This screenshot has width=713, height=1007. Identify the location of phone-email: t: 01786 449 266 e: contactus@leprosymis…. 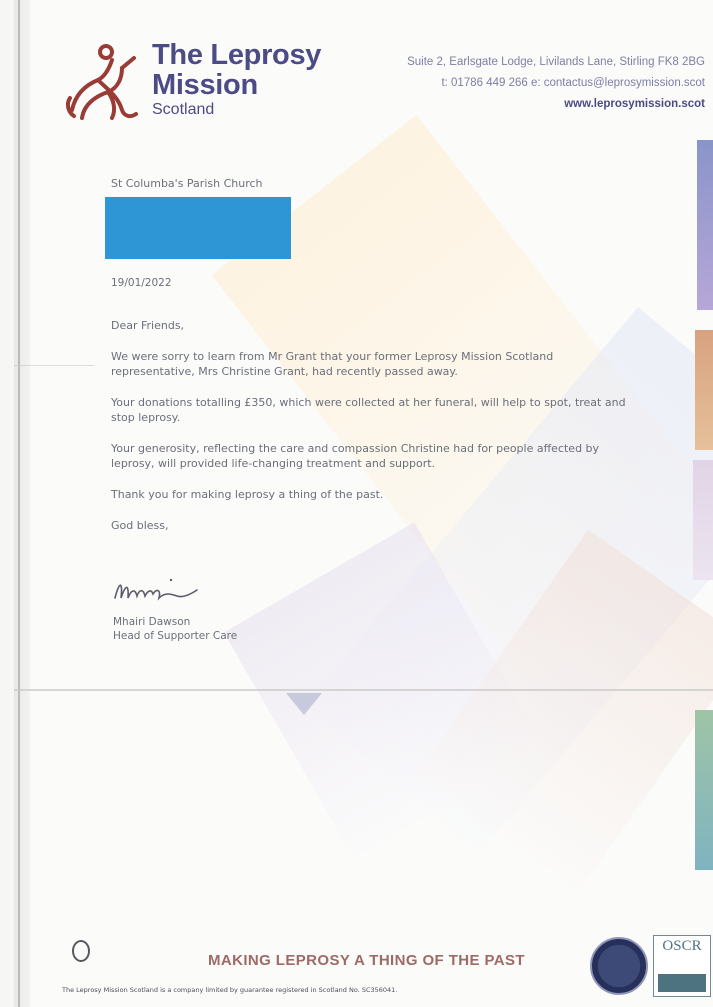
(573, 83).